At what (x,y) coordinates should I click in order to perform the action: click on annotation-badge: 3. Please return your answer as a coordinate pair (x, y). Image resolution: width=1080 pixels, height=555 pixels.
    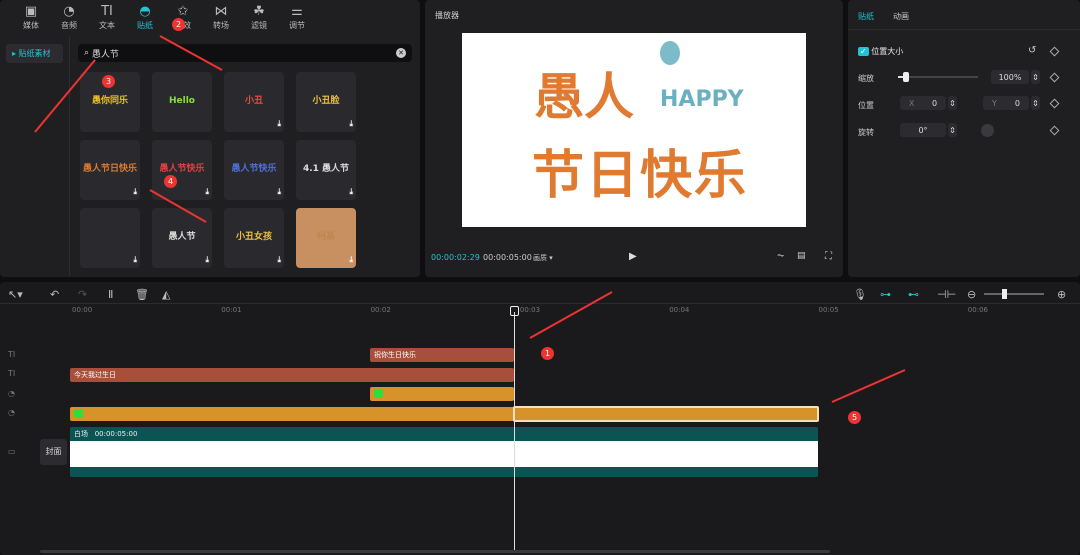
    Looking at the image, I should click on (108, 81).